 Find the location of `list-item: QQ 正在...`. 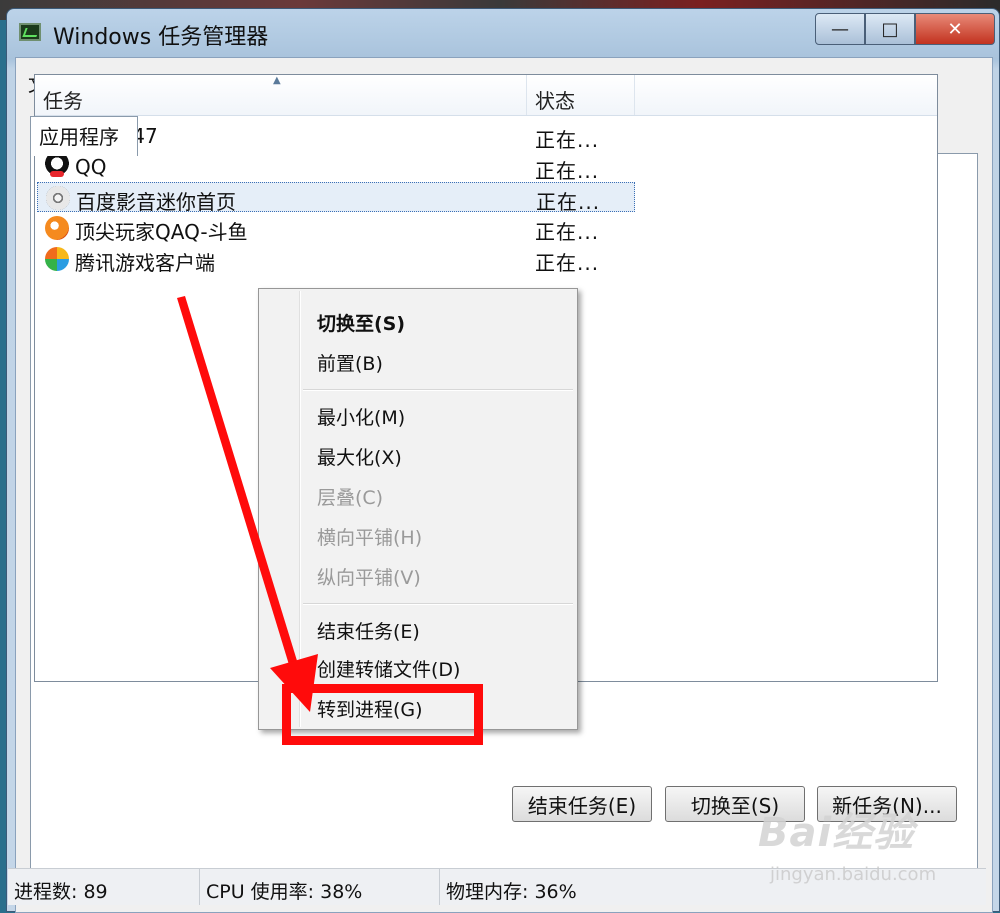

list-item: QQ 正在... is located at coordinates (487, 167).